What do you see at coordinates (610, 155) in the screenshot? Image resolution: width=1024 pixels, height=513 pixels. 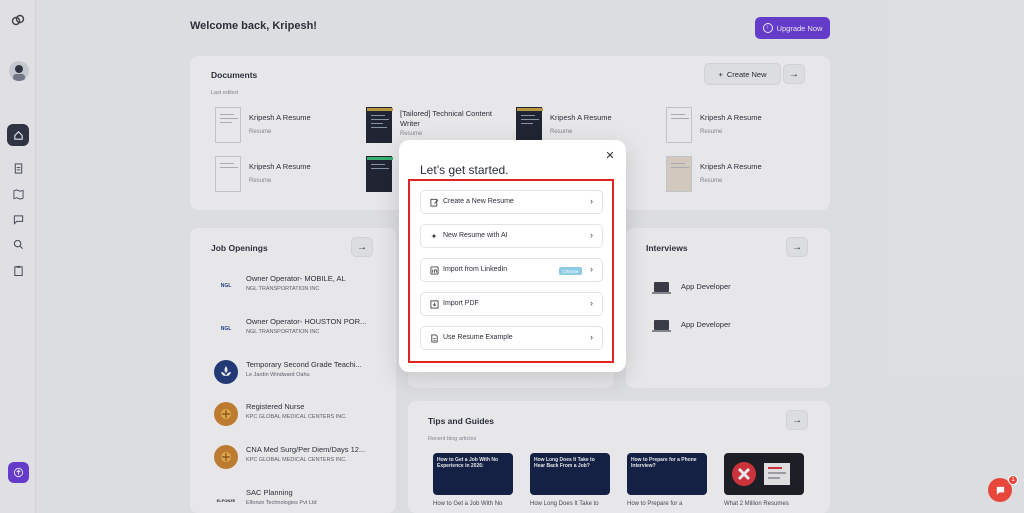 I see `close-icon: ✕` at bounding box center [610, 155].